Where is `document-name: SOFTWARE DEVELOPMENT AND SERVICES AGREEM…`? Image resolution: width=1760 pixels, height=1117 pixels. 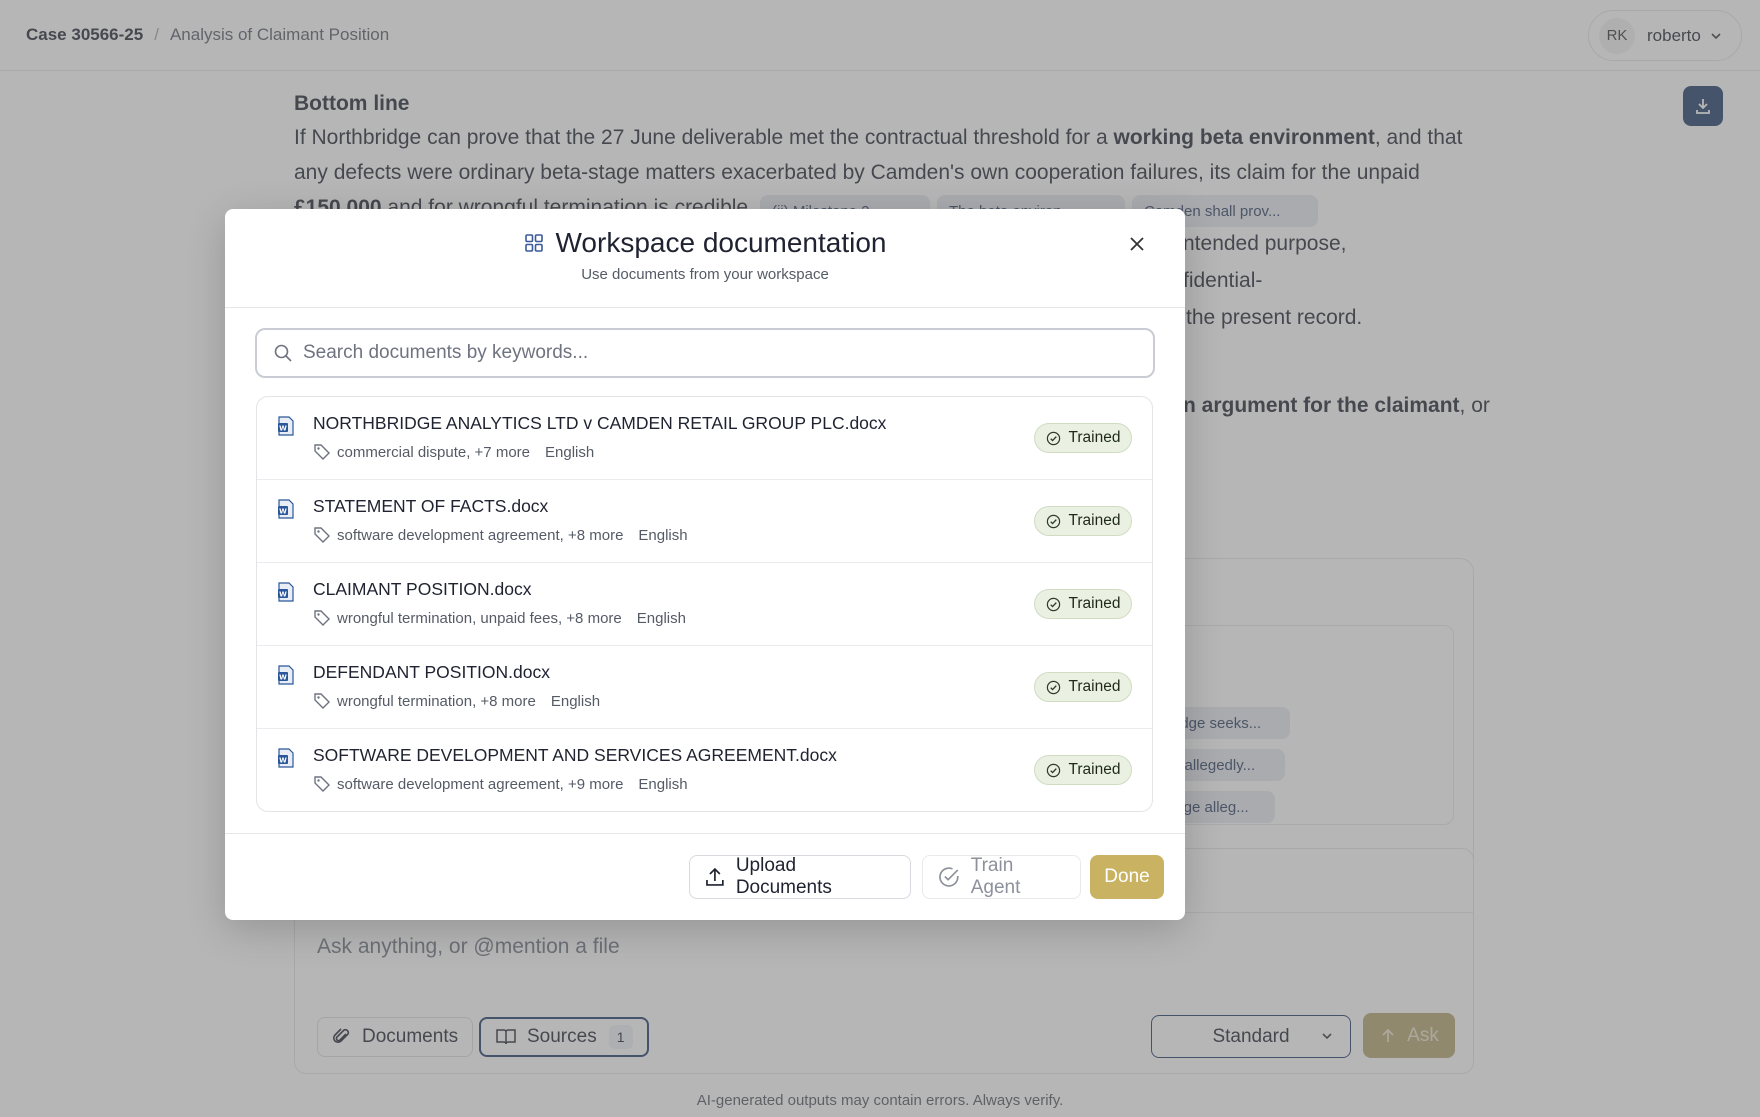 document-name: SOFTWARE DEVELOPMENT AND SERVICES AGREEM… is located at coordinates (575, 755).